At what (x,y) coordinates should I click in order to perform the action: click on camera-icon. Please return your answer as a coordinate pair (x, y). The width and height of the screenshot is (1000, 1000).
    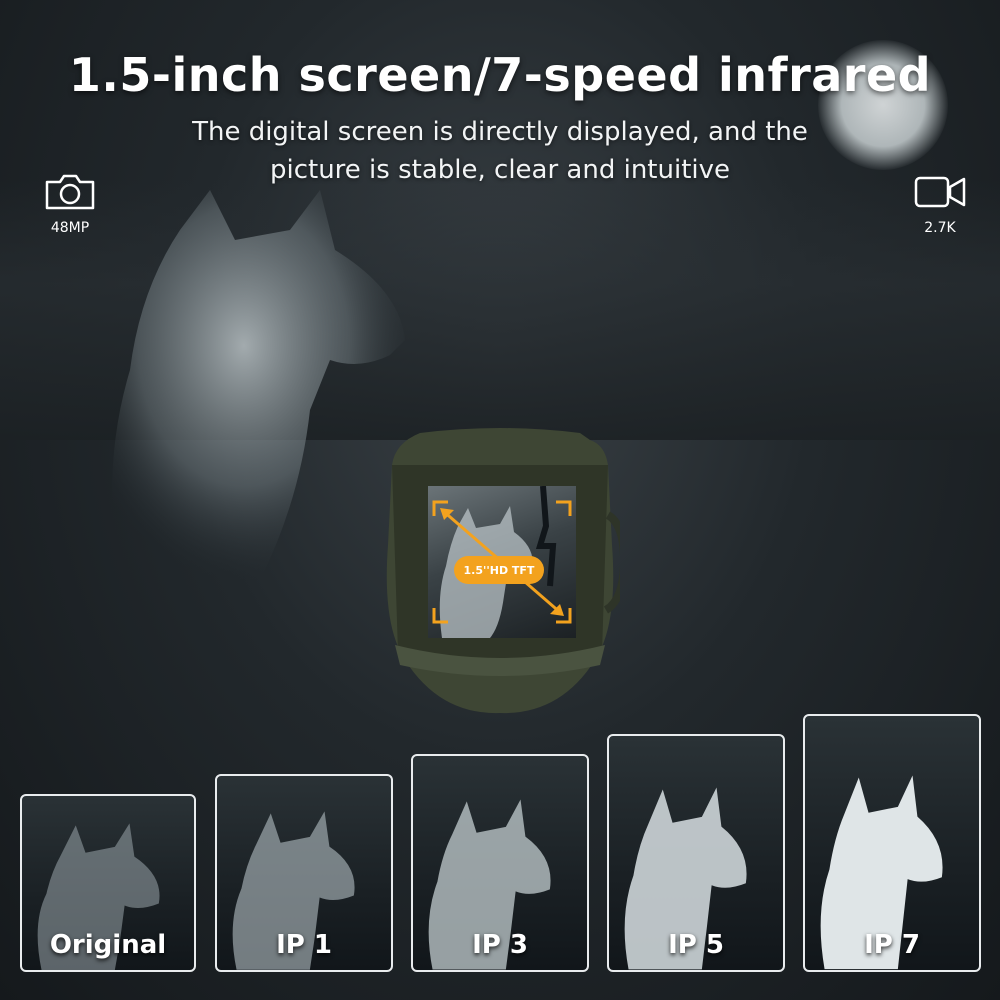
    Looking at the image, I should click on (70, 192).